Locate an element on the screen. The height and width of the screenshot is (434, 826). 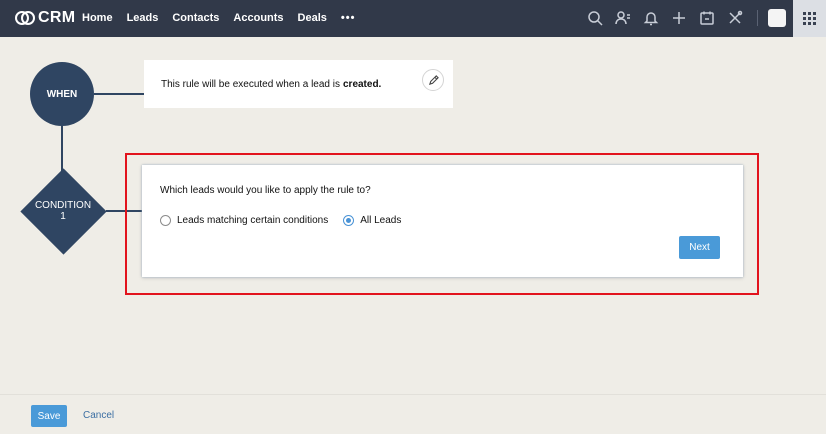
avatar is located at coordinates (777, 18).